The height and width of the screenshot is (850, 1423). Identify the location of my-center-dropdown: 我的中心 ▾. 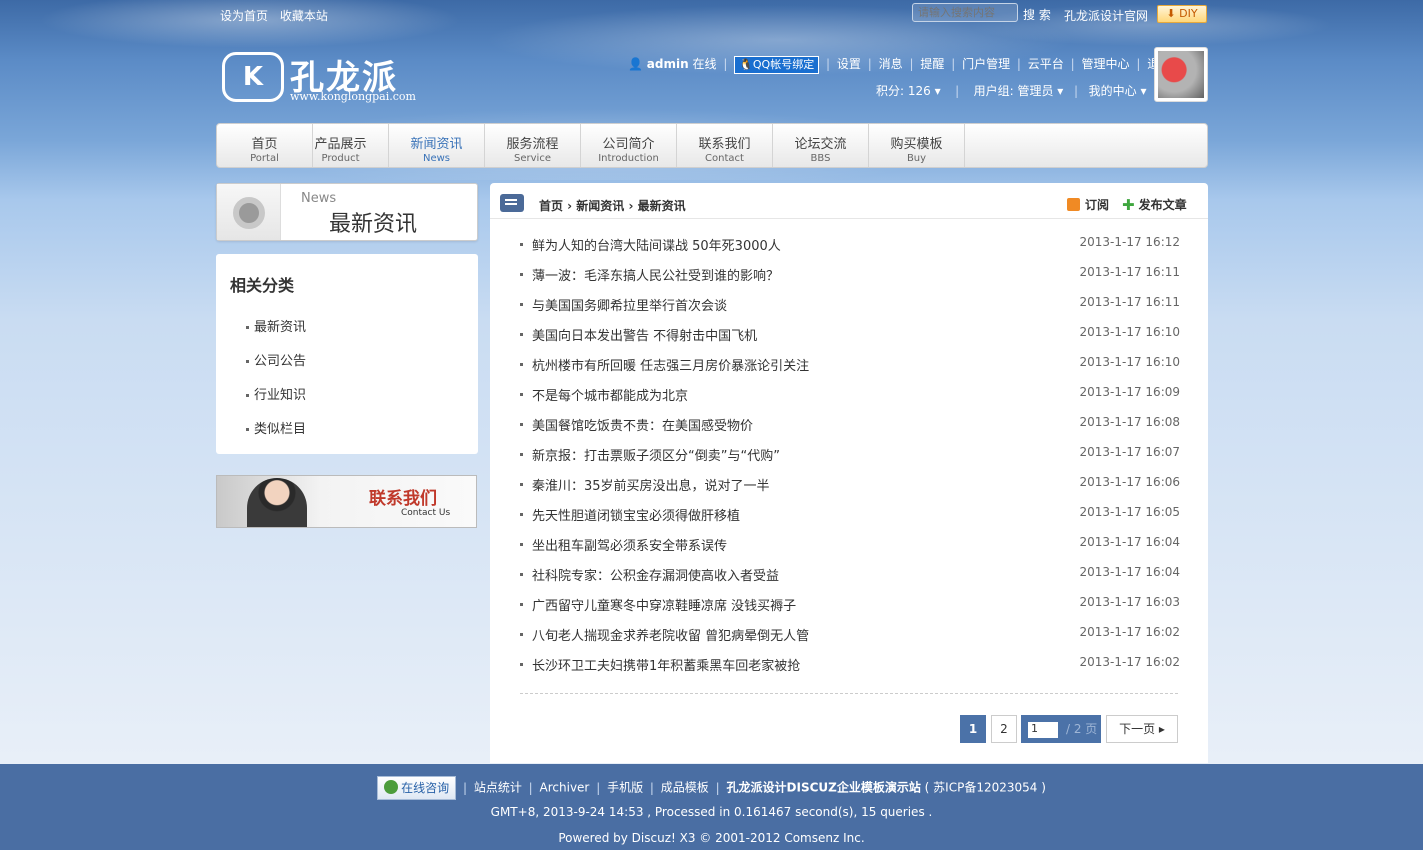
(1118, 91).